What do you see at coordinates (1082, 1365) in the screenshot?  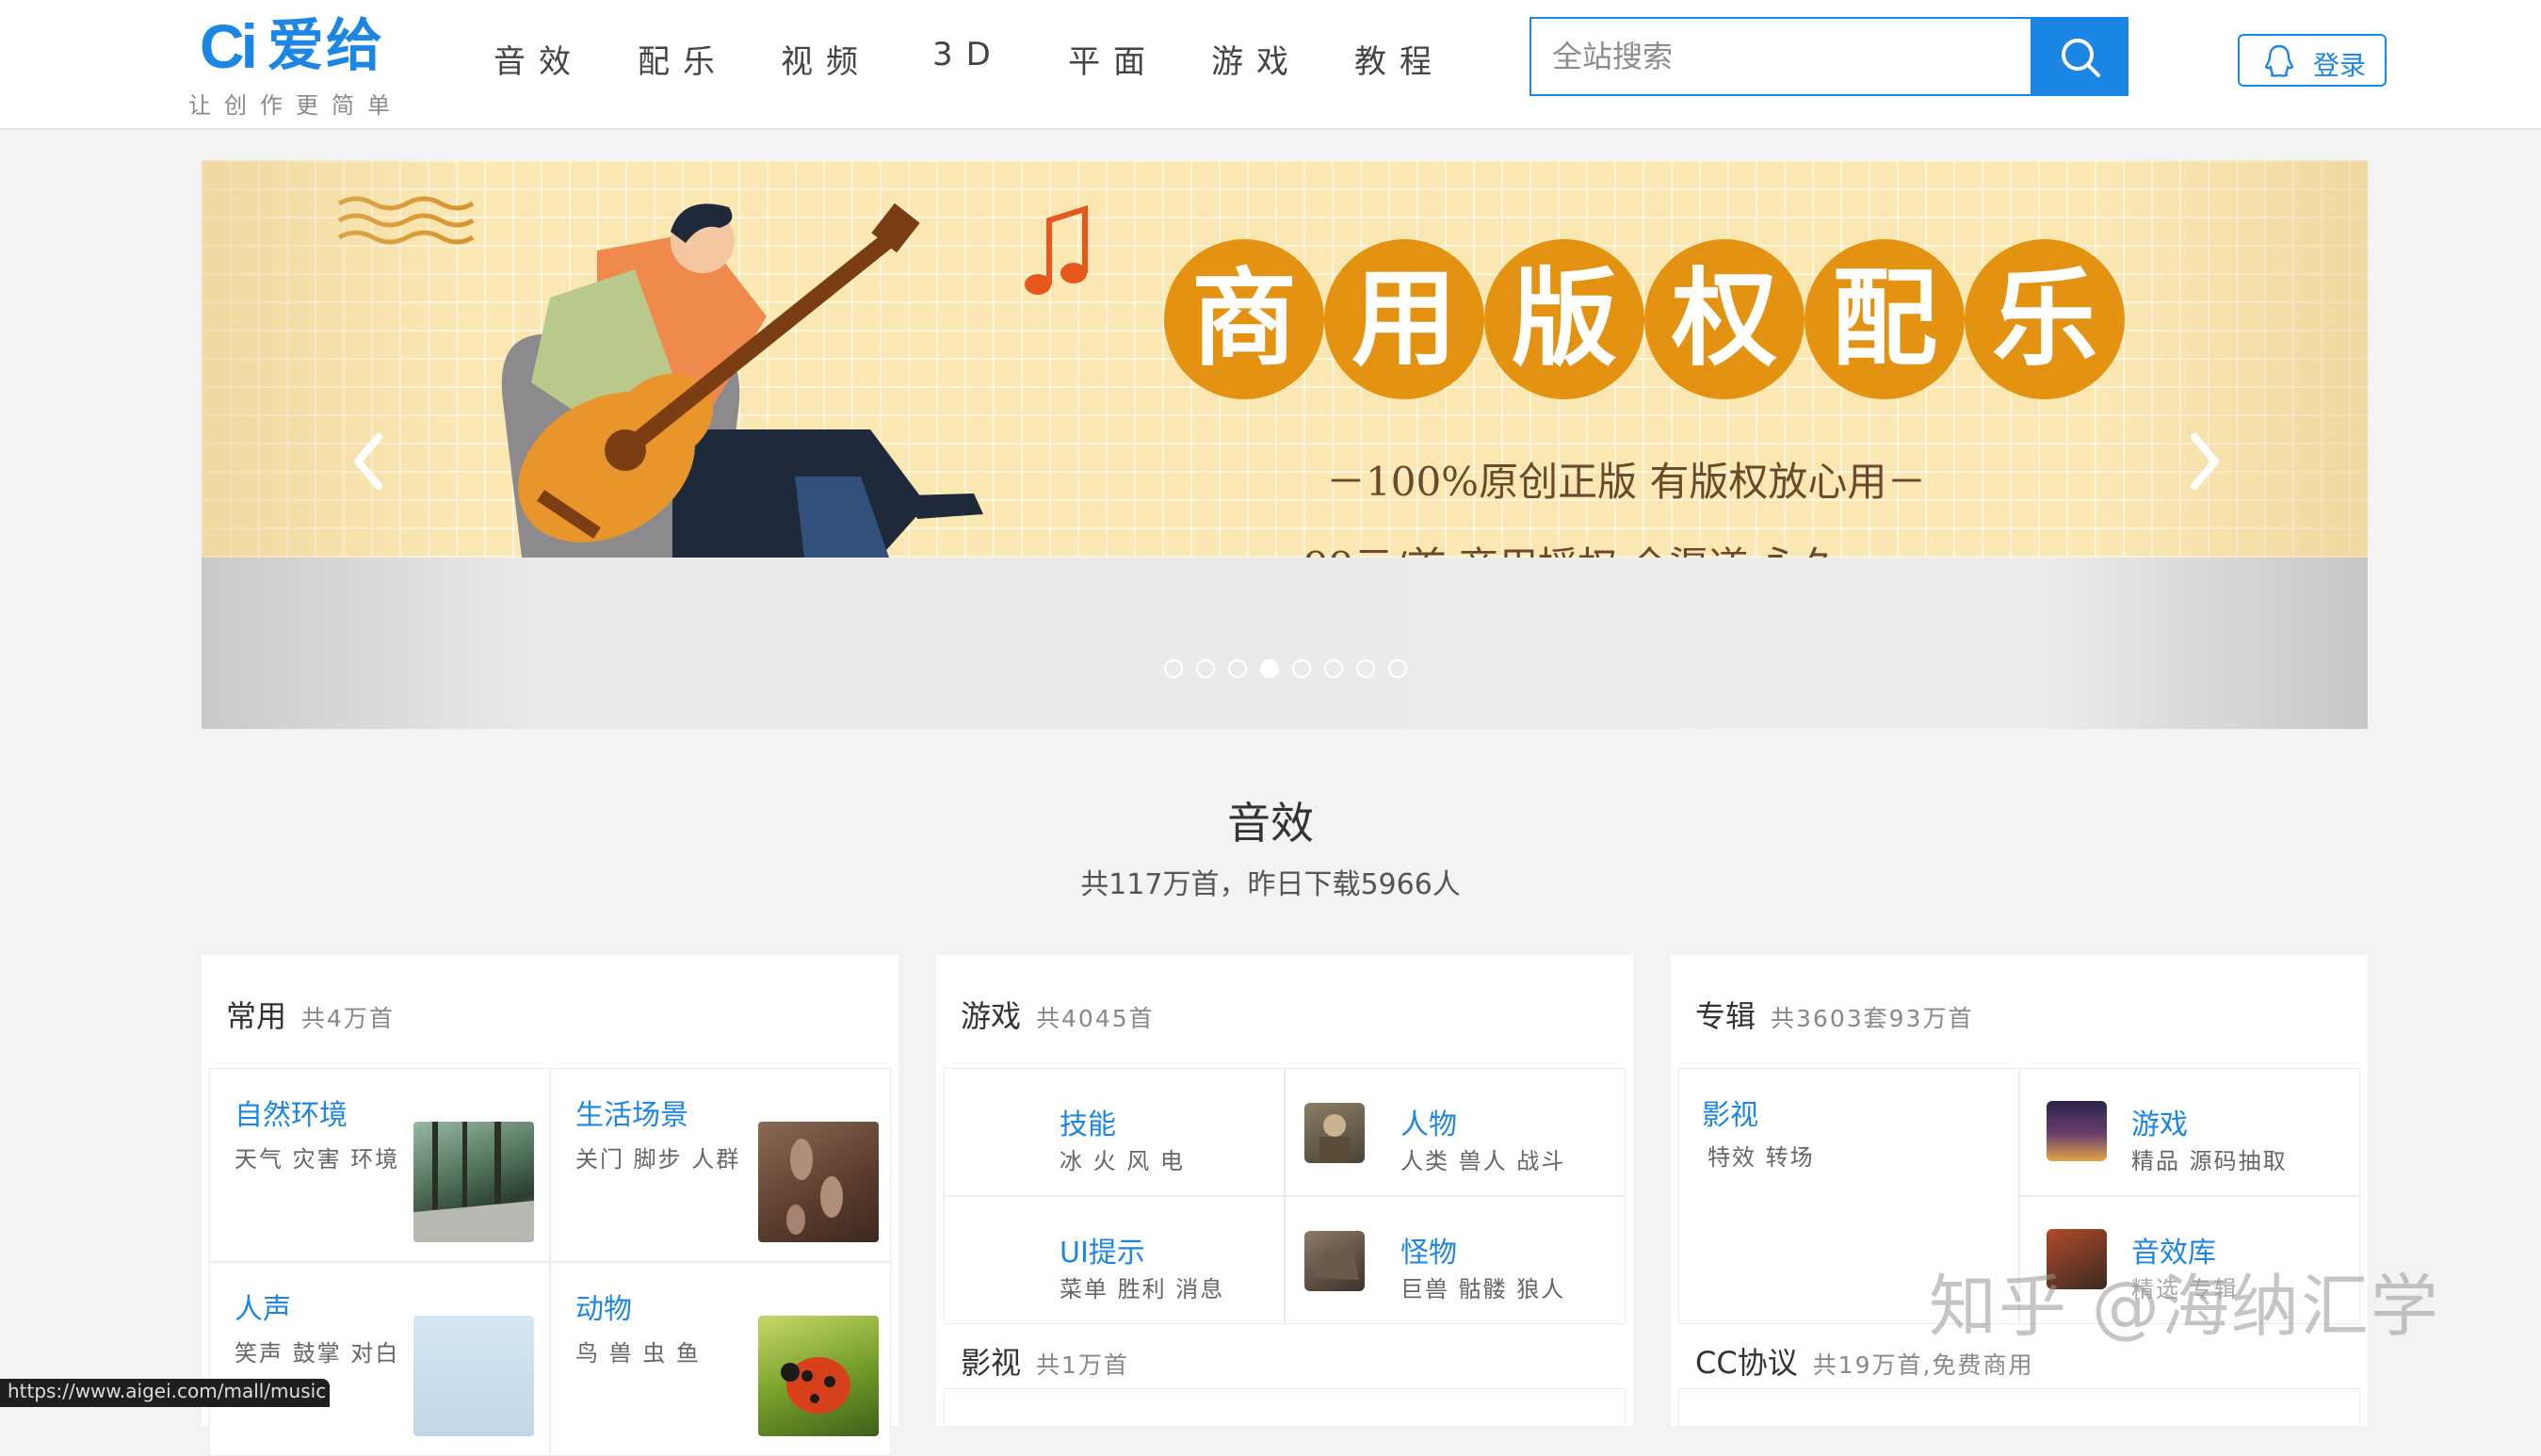 I see `sub-category-count: 共1万首` at bounding box center [1082, 1365].